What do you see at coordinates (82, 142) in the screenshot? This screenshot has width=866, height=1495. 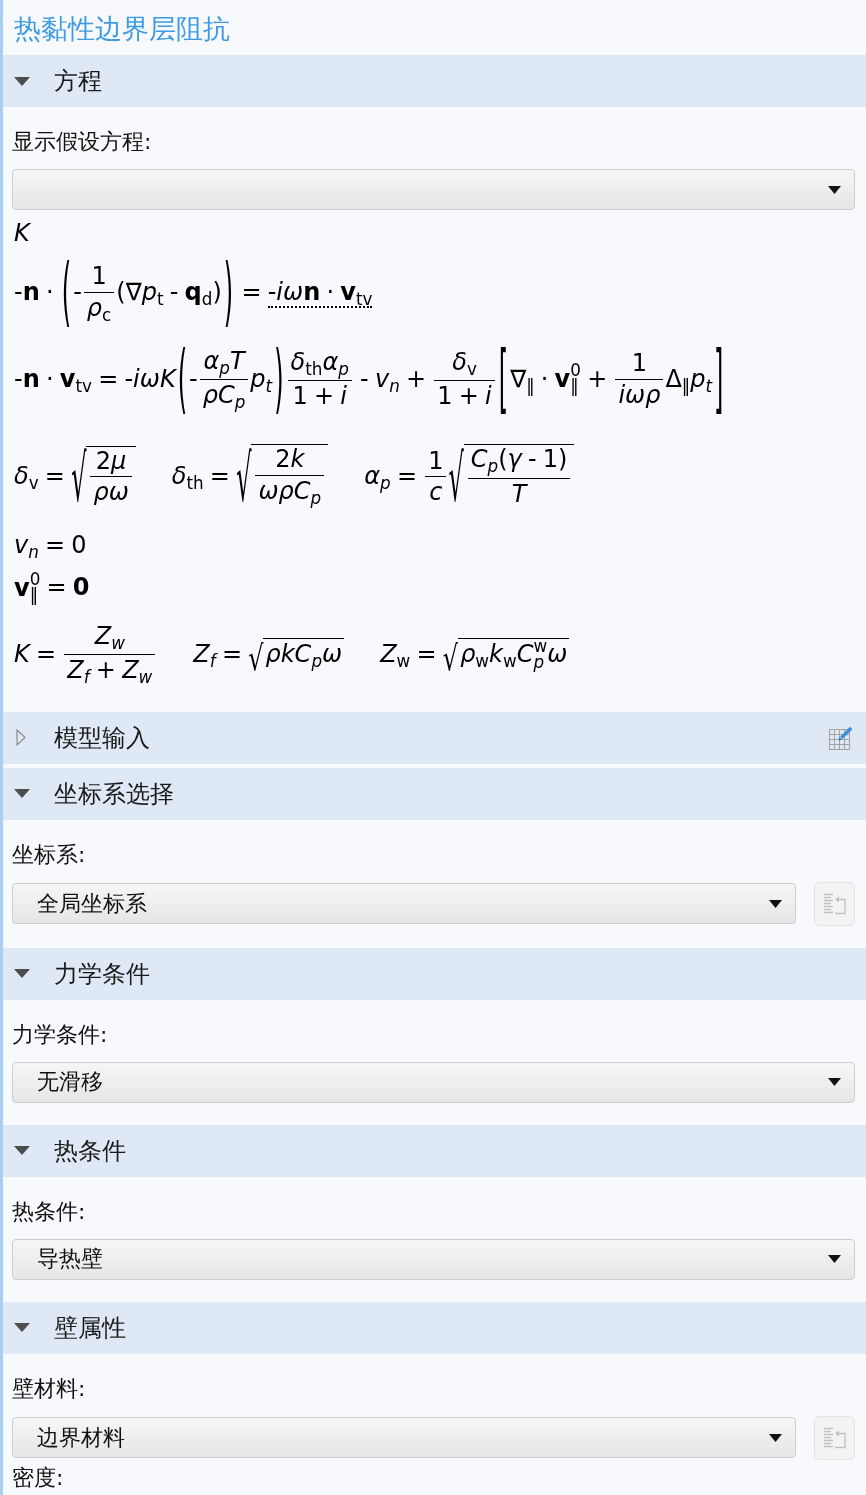 I see `field-label: 显示假设方程:` at bounding box center [82, 142].